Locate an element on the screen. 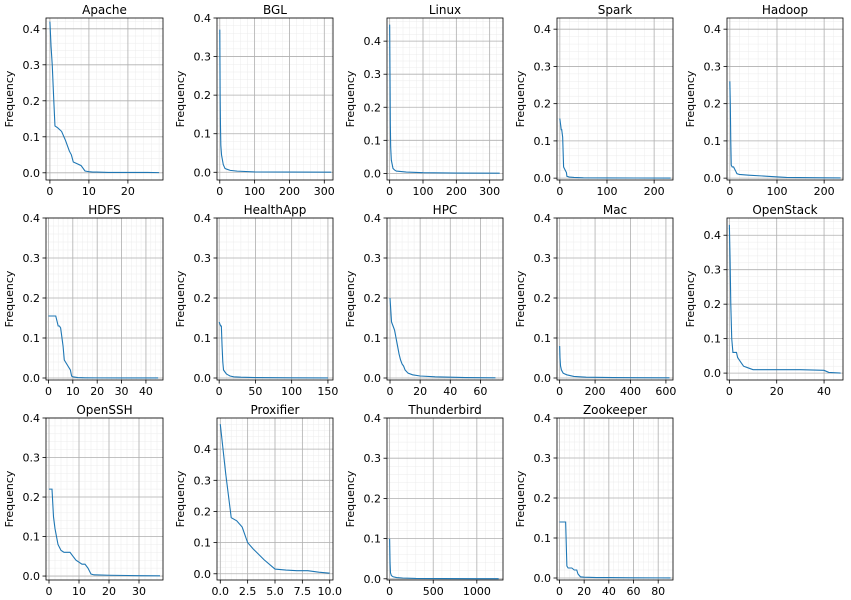  x-tick-label: 300 is located at coordinates (489, 191).